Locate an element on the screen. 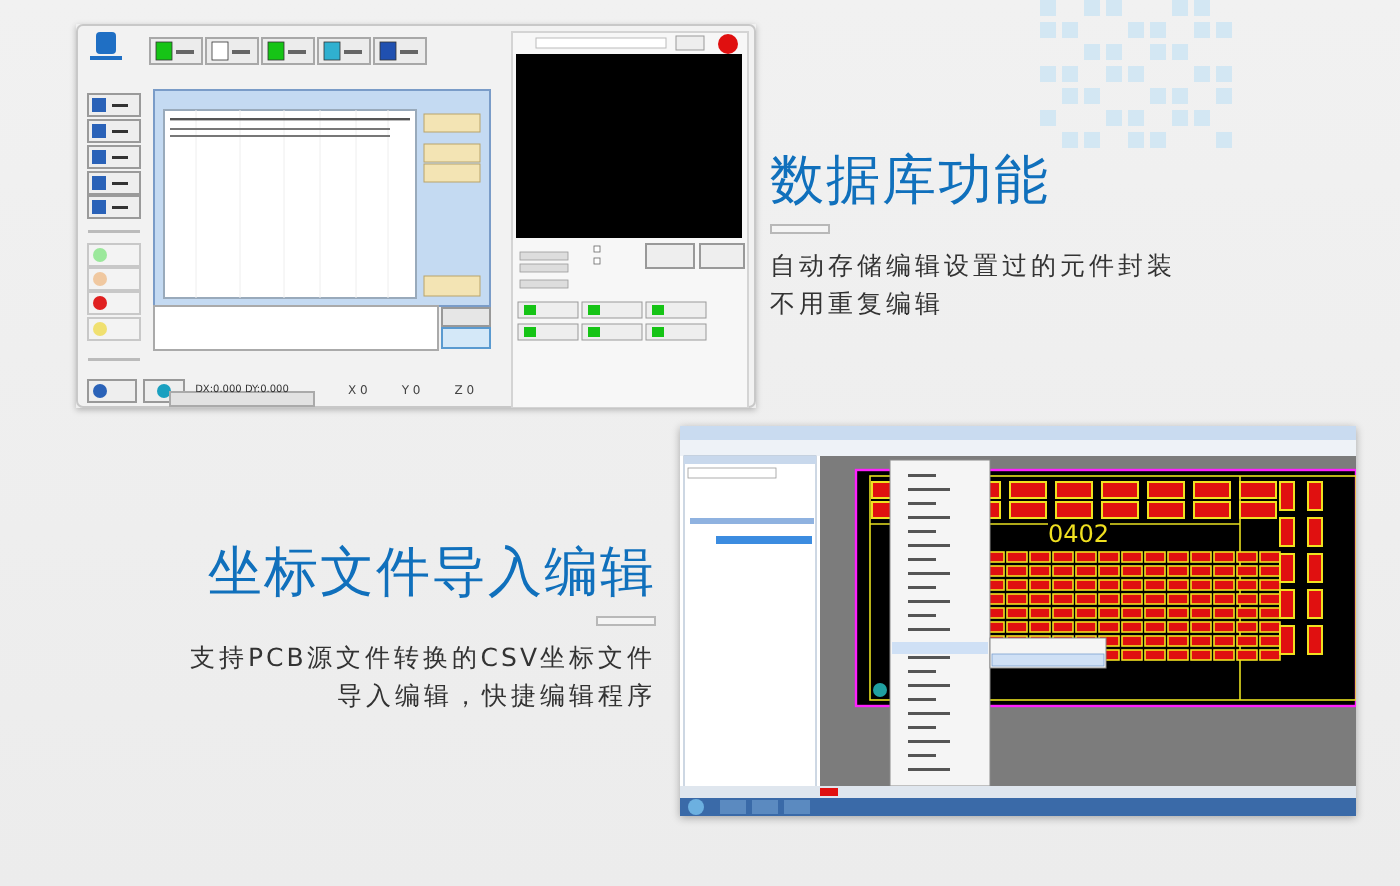  feature-description: 支持PCB源文件转换的CSV坐标文件 导入编辑，快捷编辑程序 is located at coordinates (422, 677).